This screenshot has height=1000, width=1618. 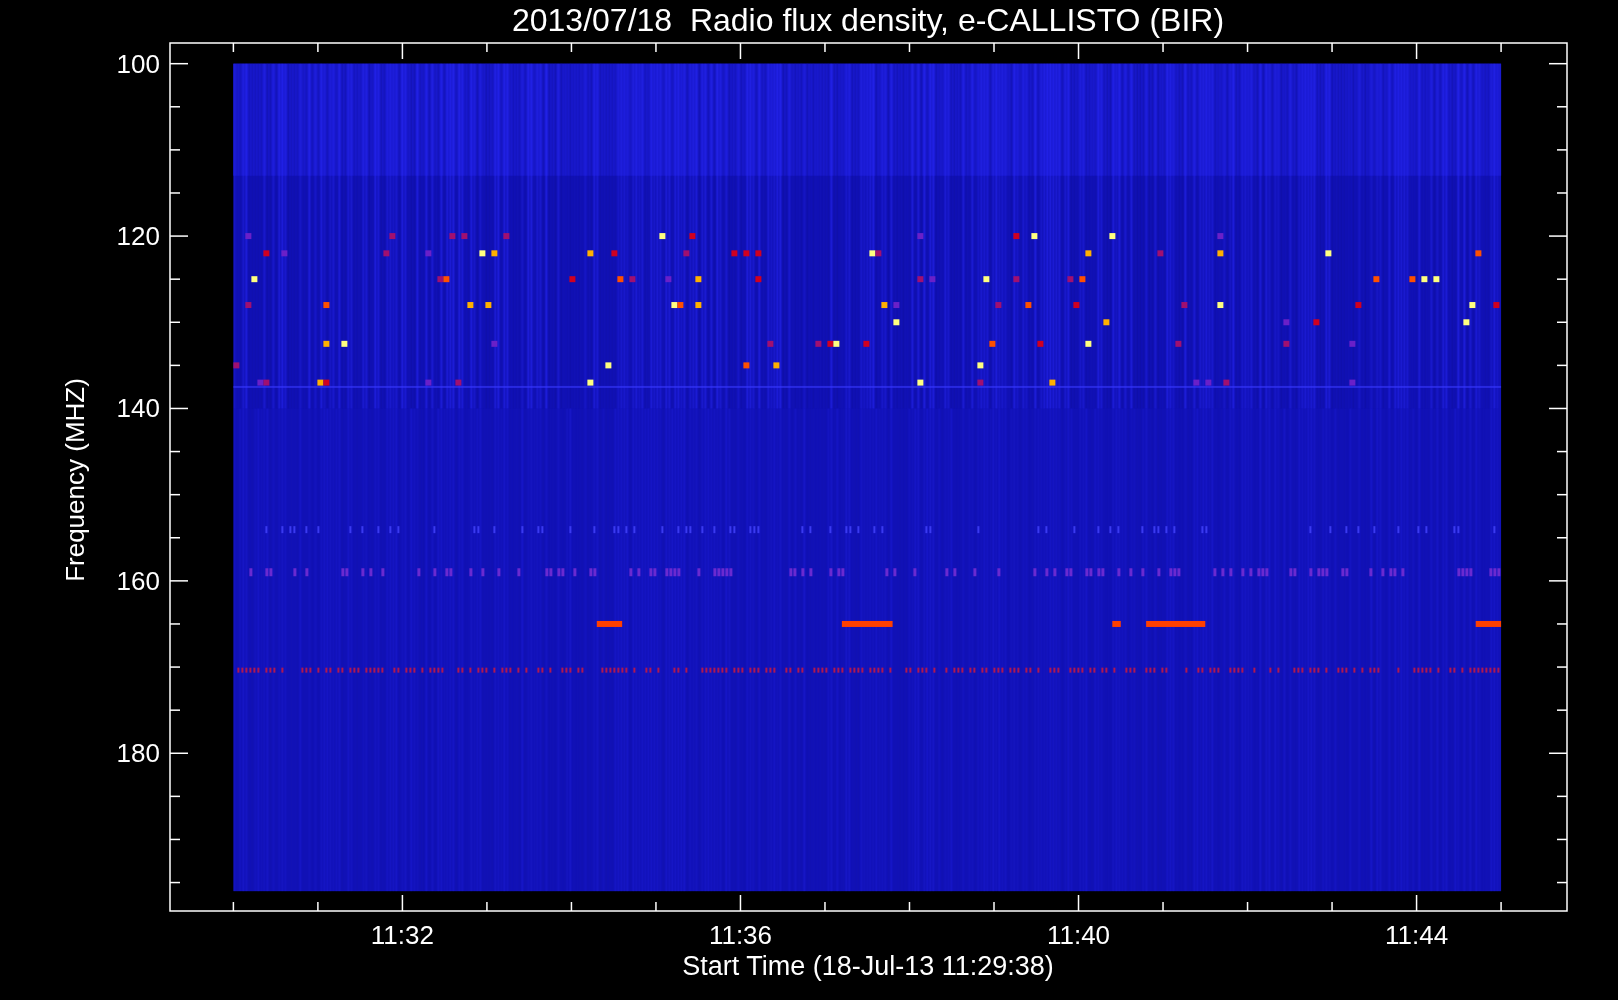 I want to click on tick-label: 100, so click(x=138, y=63).